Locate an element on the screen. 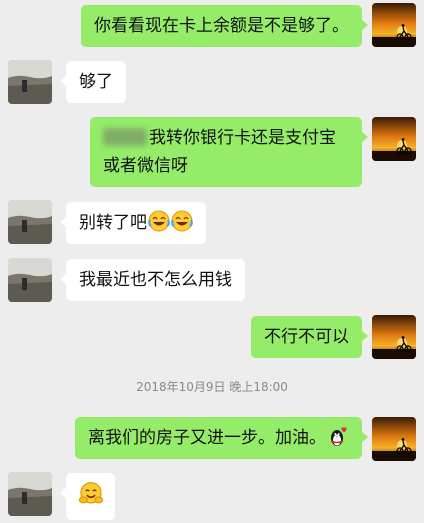 The height and width of the screenshot is (523, 424). message-text: 不行不可以 is located at coordinates (306, 337).